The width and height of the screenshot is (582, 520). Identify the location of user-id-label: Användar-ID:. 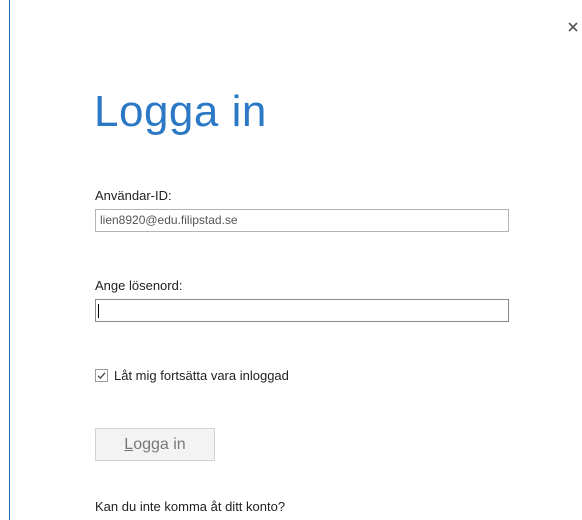
(133, 195).